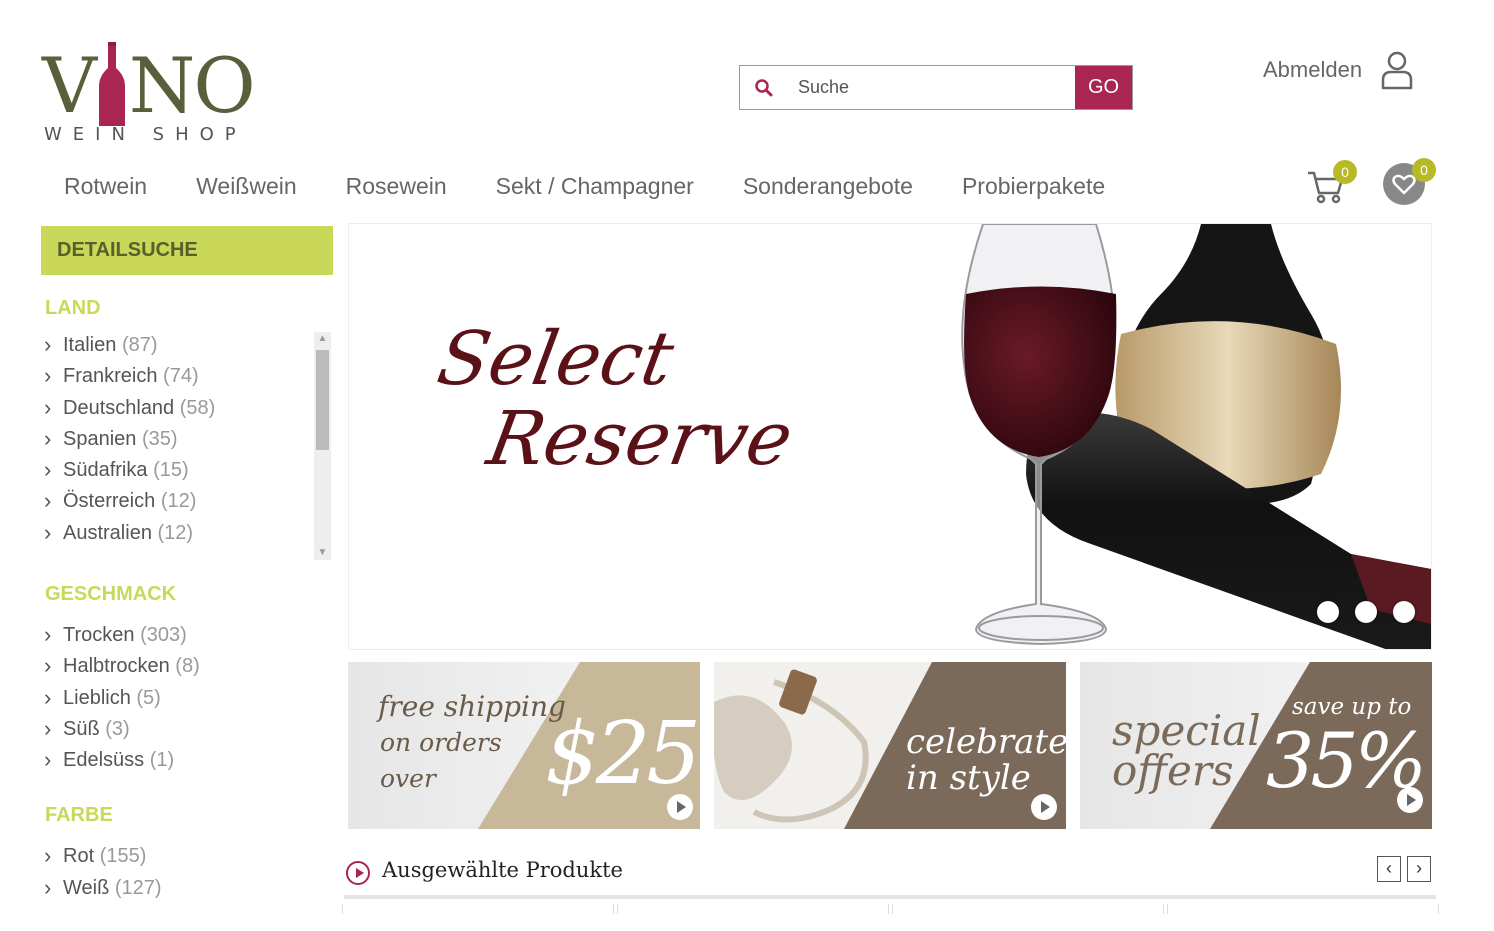  I want to click on nav-item-weisswein: Weißwein, so click(246, 186).